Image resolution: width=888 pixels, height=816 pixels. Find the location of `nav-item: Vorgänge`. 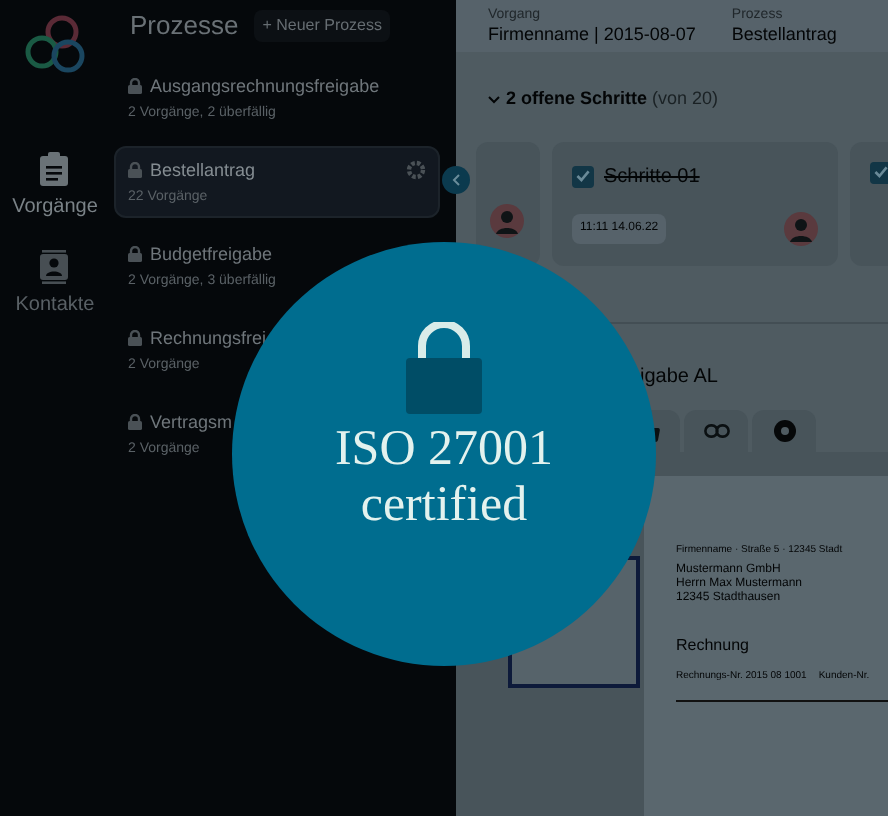

nav-item: Vorgänge is located at coordinates (55, 187).